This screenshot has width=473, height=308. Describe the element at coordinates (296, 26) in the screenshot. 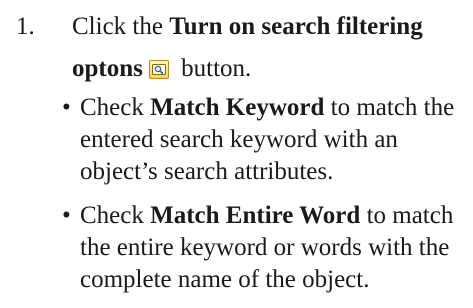

I see `button-name-line1: Turn on search filtering` at that location.